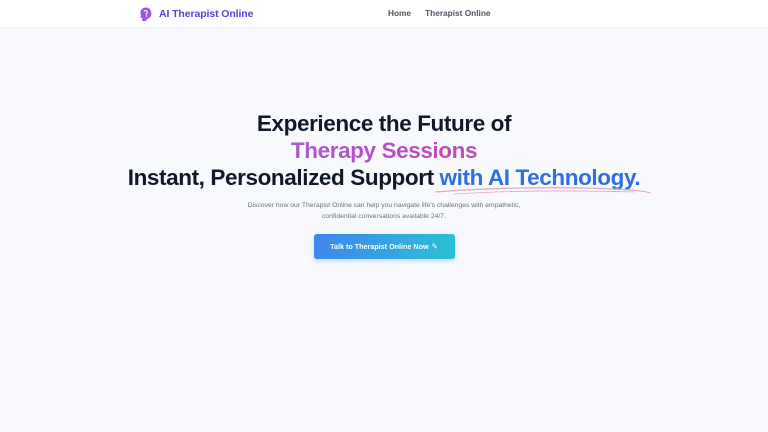 This screenshot has height=432, width=768. I want to click on headline-accent-wrap: with AI Technology., so click(542, 179).